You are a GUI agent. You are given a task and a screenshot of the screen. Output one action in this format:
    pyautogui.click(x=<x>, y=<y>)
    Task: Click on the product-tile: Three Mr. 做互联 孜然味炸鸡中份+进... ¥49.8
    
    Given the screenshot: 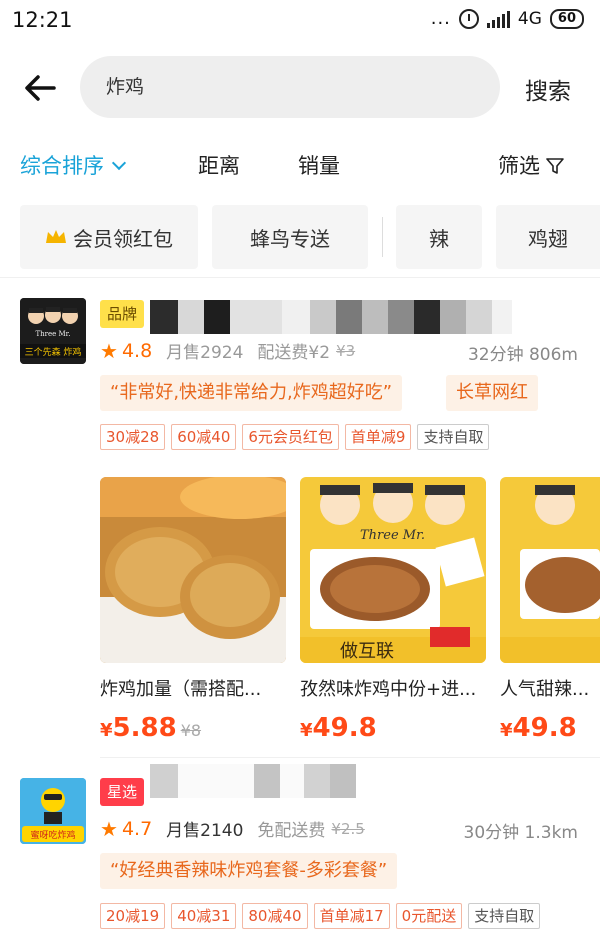 What is the action you would take?
    pyautogui.click(x=393, y=610)
    